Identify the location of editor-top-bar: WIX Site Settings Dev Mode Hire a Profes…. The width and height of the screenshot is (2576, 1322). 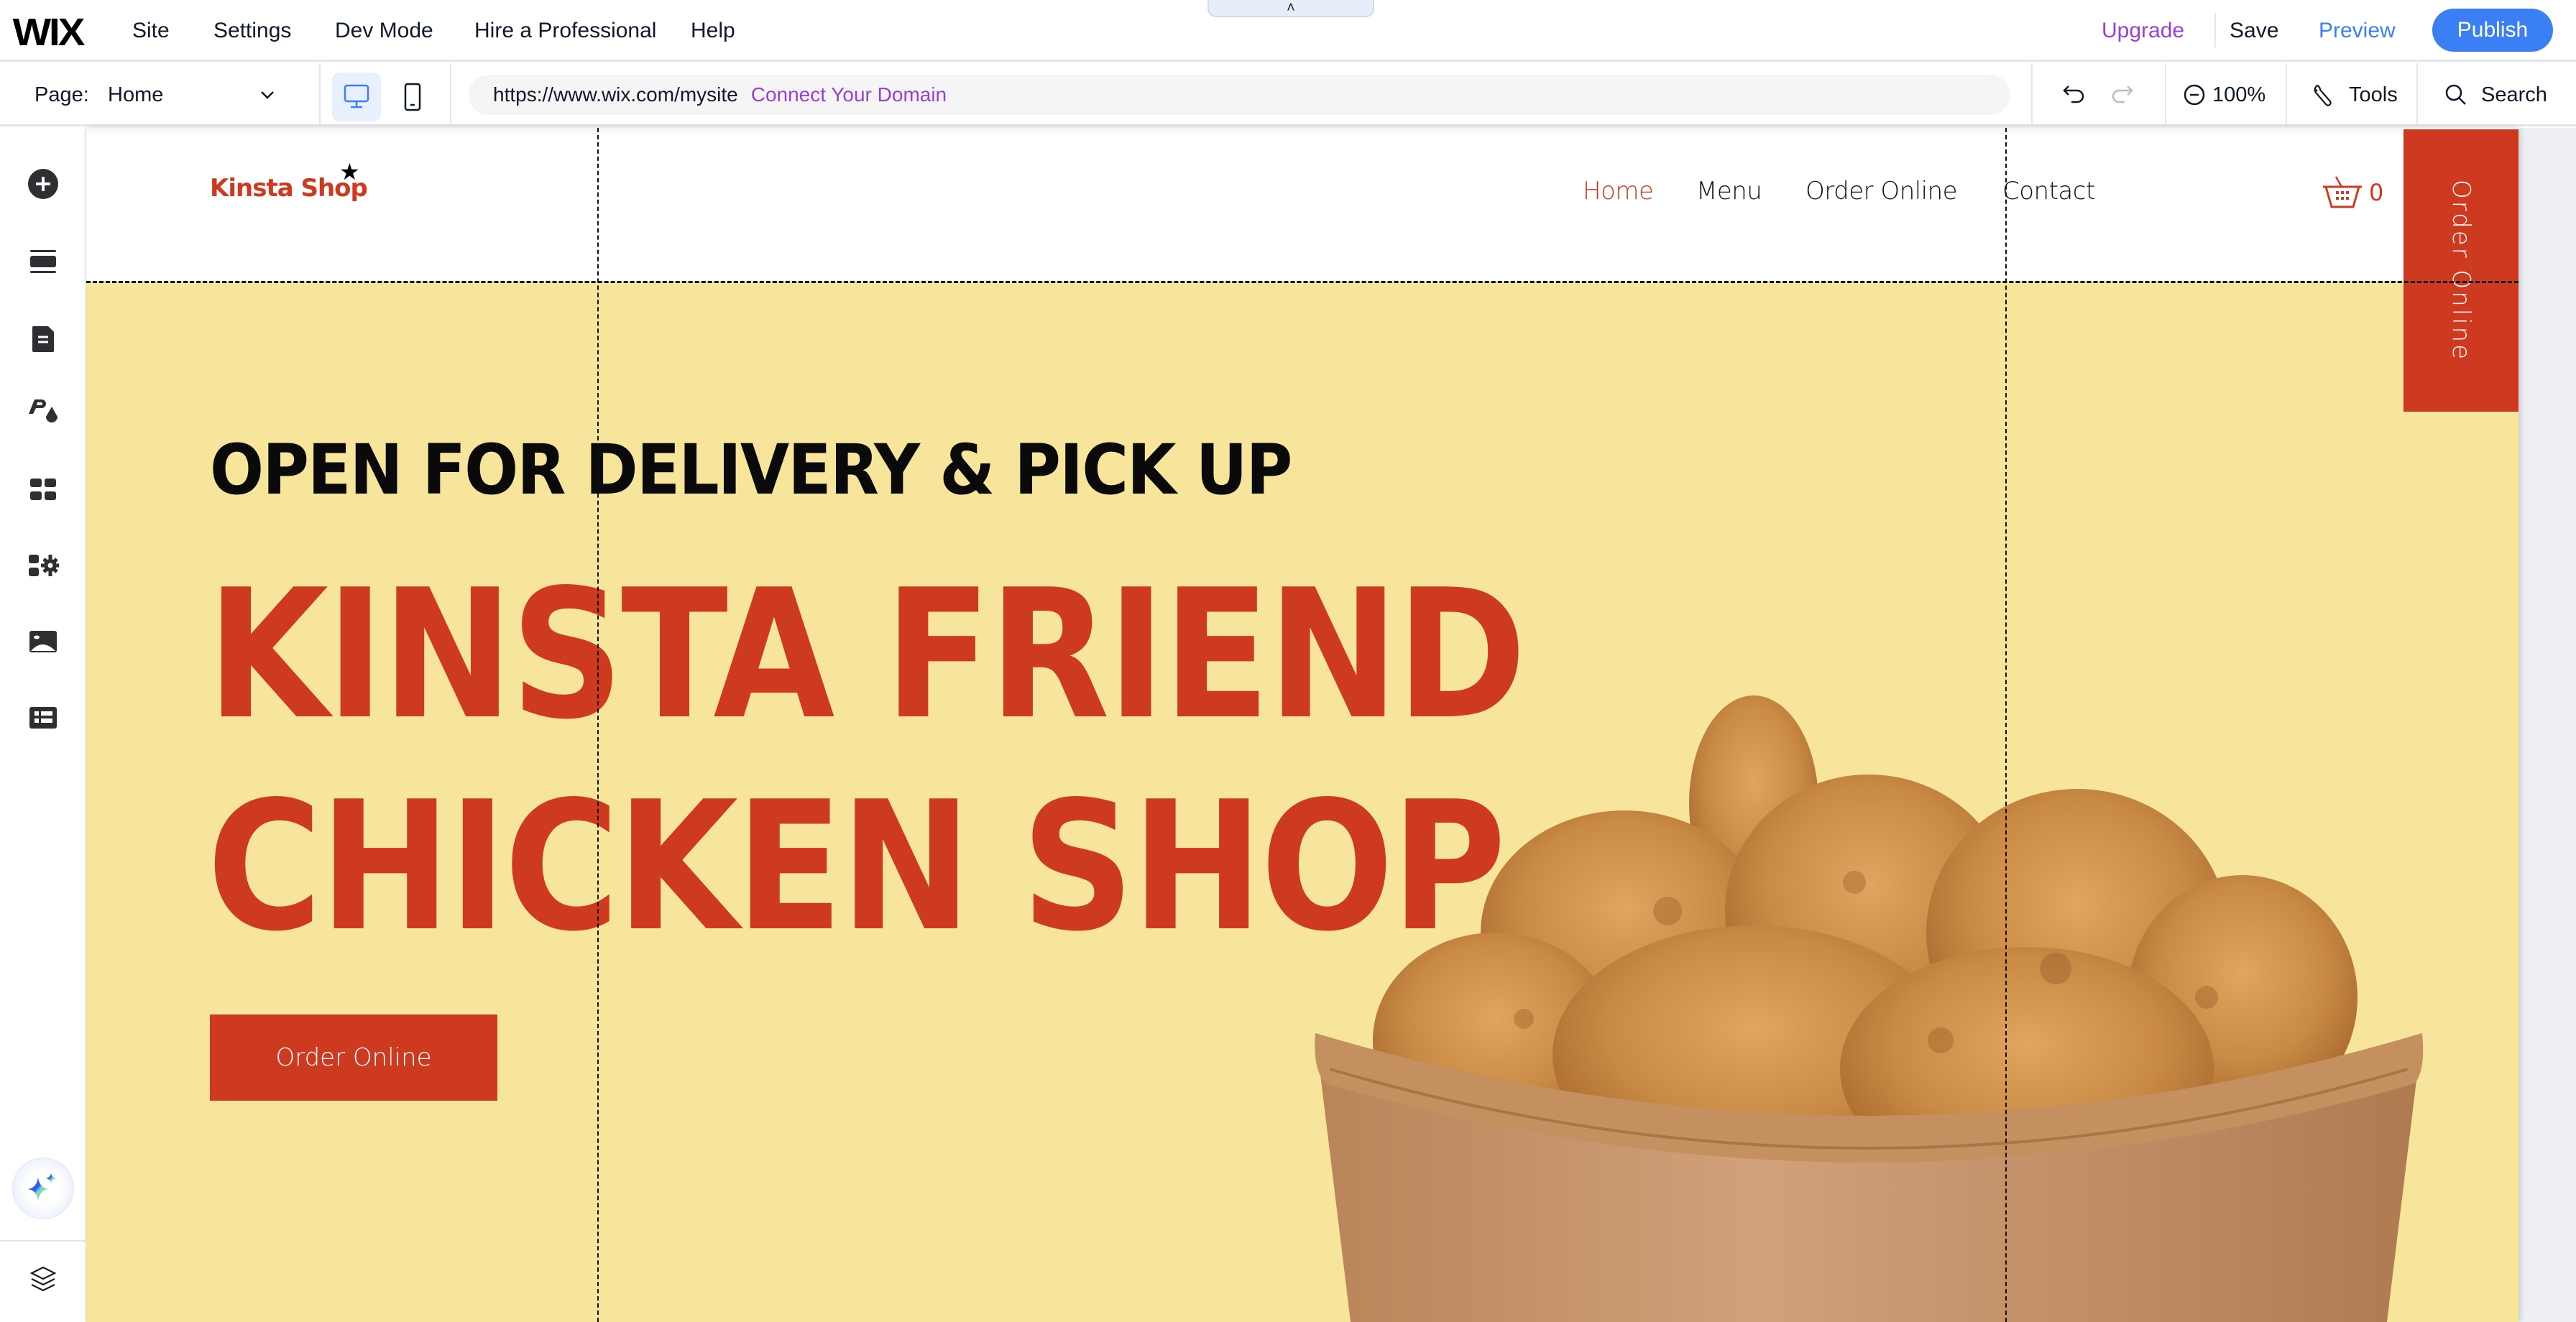
(1288, 31).